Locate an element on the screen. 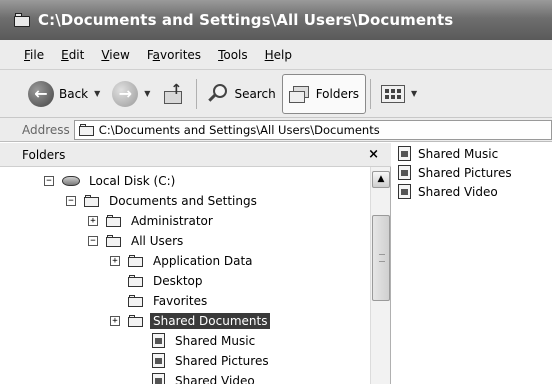 The image size is (552, 384). search-button: Search is located at coordinates (241, 94).